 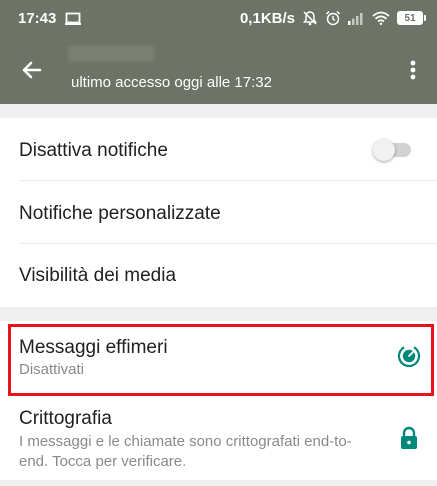 What do you see at coordinates (111, 54) in the screenshot?
I see `contact-name-blurred` at bounding box center [111, 54].